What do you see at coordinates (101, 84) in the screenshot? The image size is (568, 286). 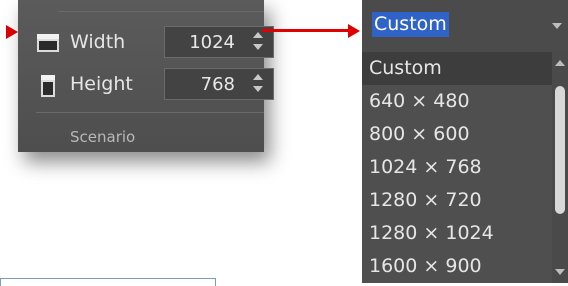 I see `height-label: Height` at bounding box center [101, 84].